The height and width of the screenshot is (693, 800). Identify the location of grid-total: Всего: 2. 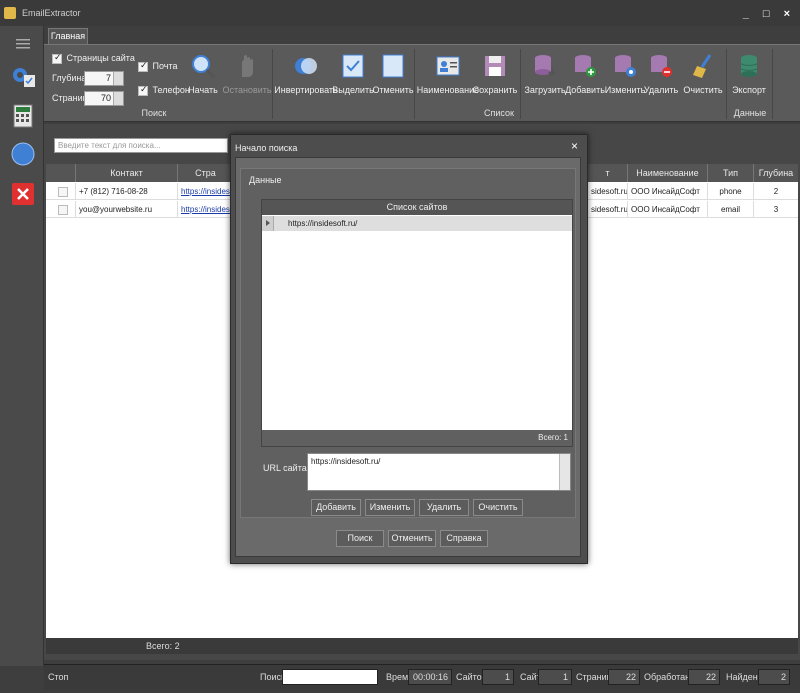
(163, 646).